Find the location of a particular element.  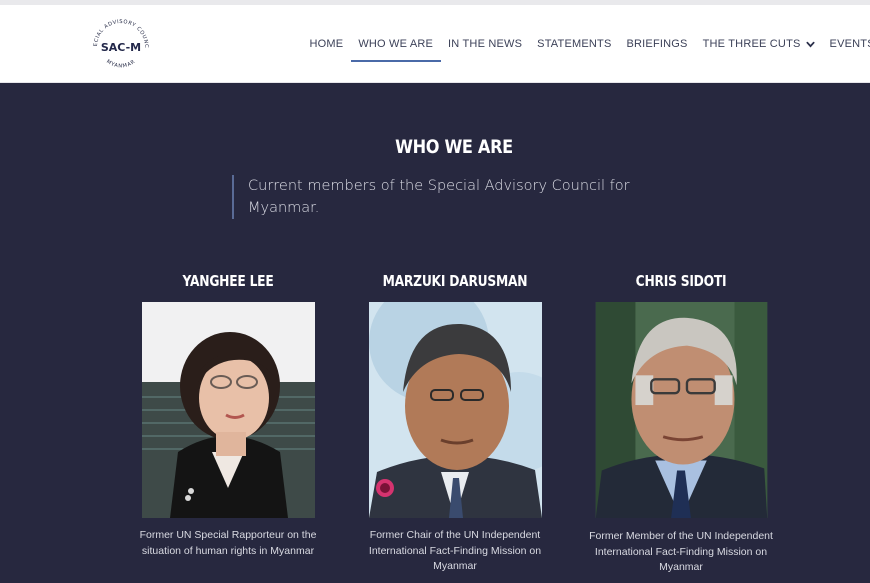

nav-home: HOME is located at coordinates (326, 44).